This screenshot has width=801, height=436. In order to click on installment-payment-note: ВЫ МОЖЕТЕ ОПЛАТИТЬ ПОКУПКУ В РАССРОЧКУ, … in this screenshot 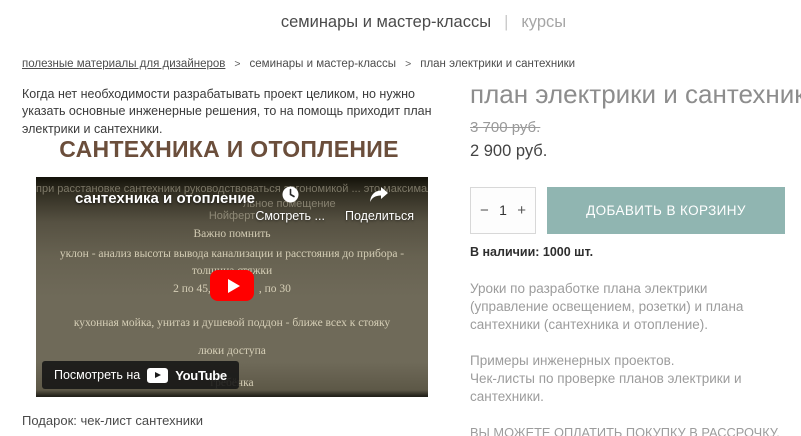, I will do `click(625, 430)`.